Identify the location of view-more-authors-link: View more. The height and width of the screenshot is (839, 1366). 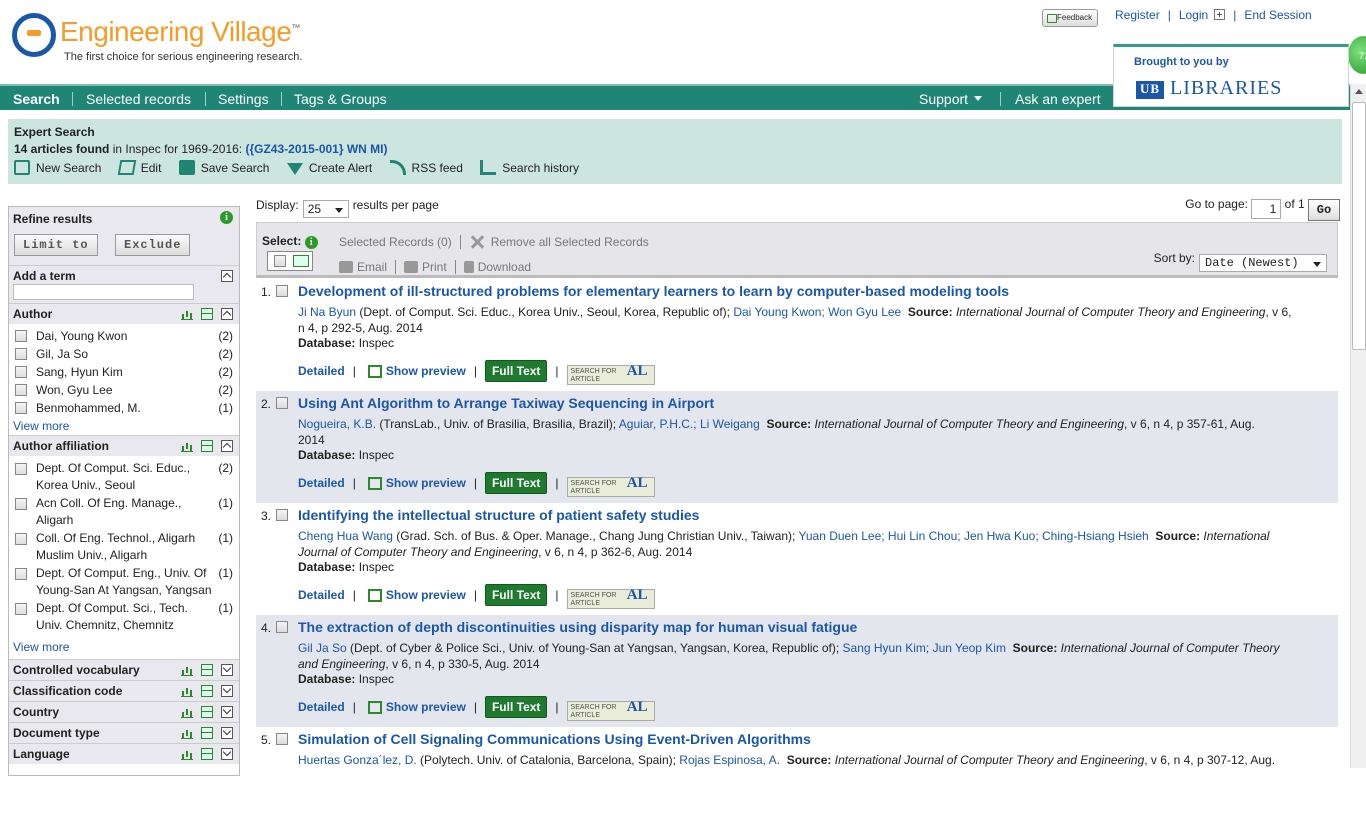
(41, 426).